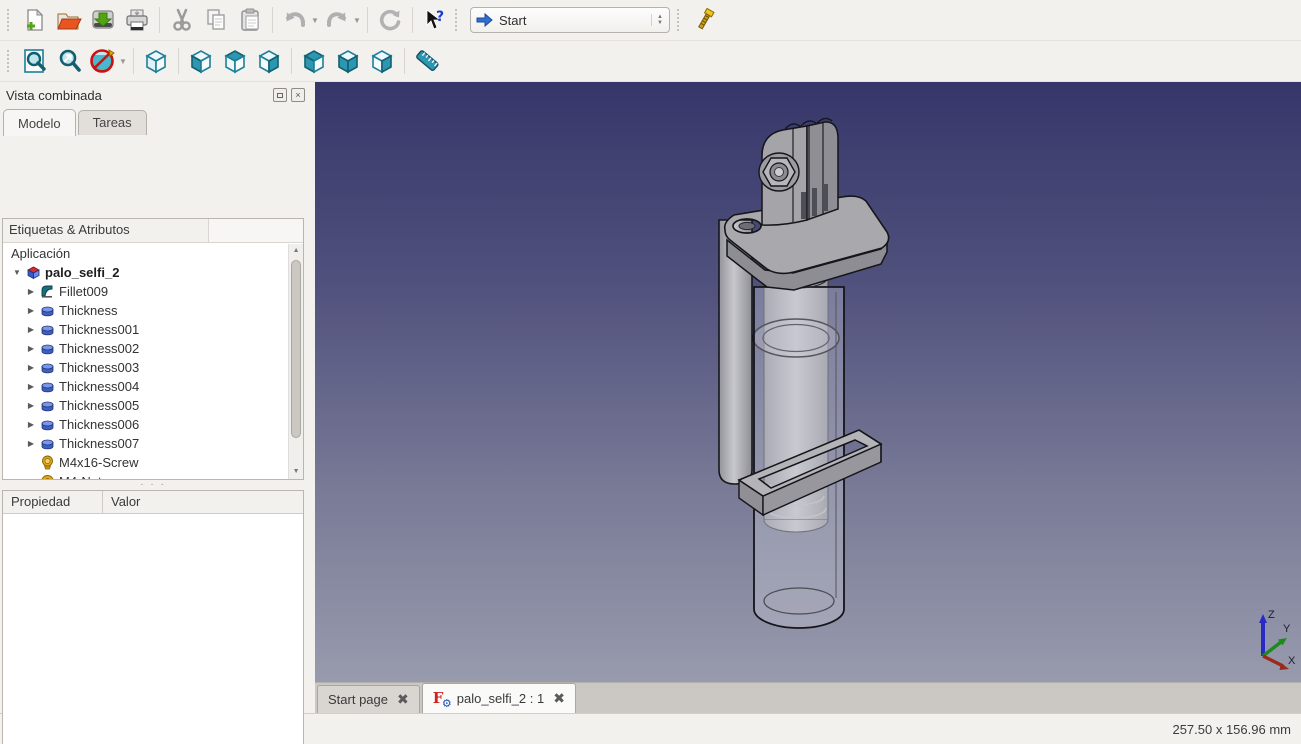 The width and height of the screenshot is (1301, 744). I want to click on new-document-icon, so click(35, 19).